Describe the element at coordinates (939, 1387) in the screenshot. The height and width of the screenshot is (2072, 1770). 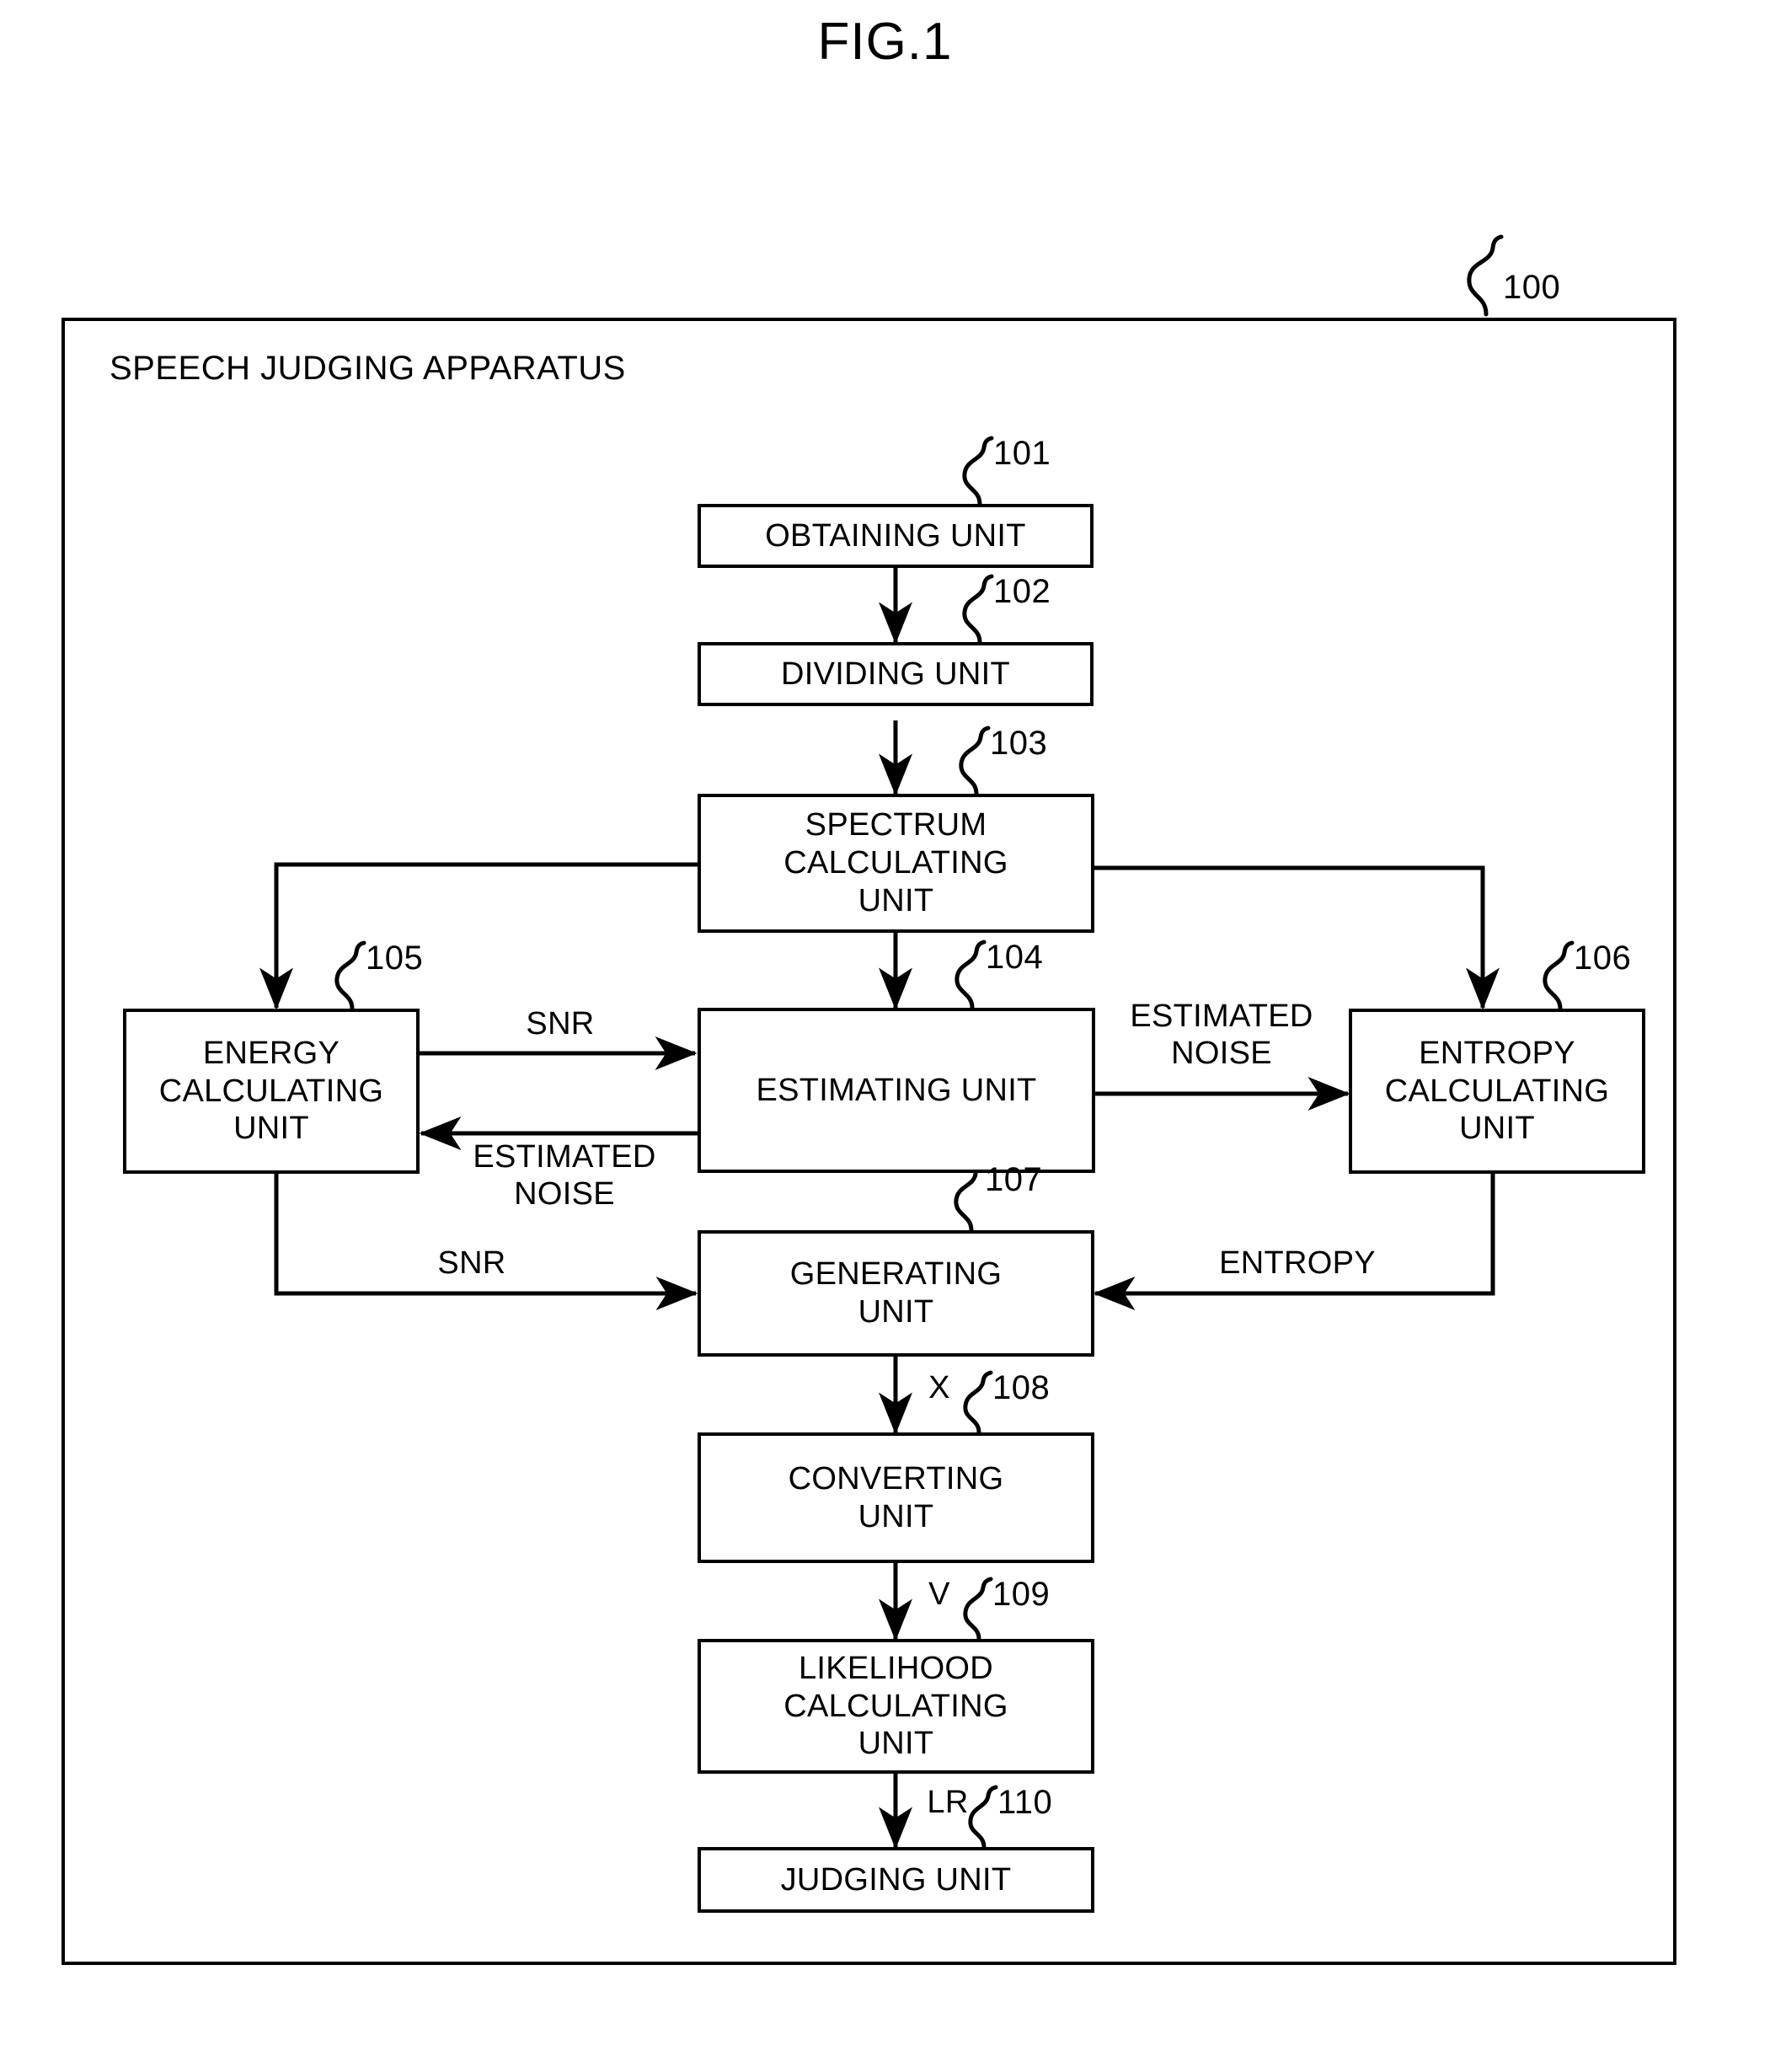
I see `signal-label-x: X` at that location.